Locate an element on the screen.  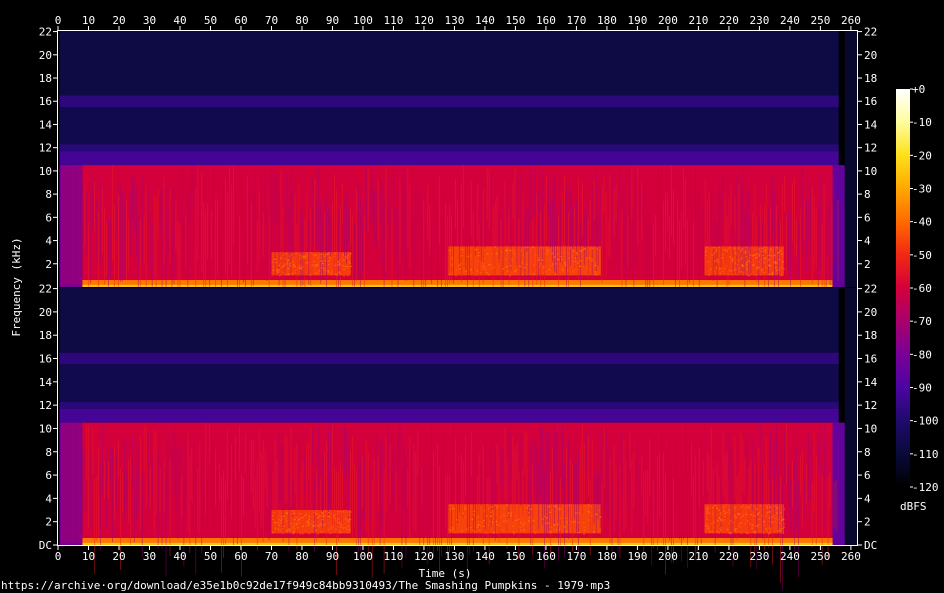
x-tick-label-bottom: 140 is located at coordinates (485, 556).